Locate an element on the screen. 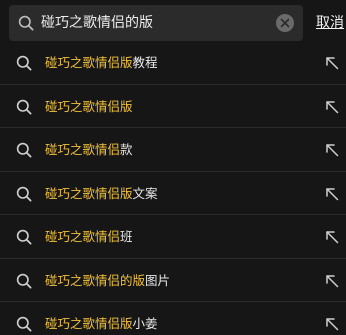 The width and height of the screenshot is (346, 335). suggestion-suffix-text: 教程 is located at coordinates (145, 62).